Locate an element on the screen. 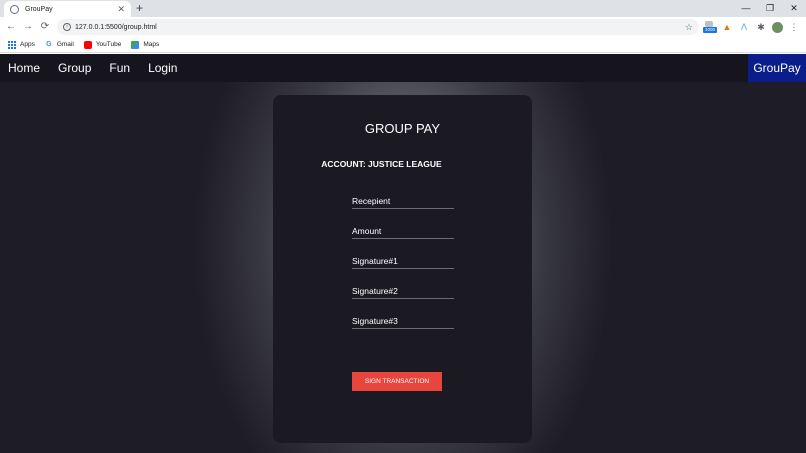 The height and width of the screenshot is (453, 806). amount-field-wrap is located at coordinates (403, 230).